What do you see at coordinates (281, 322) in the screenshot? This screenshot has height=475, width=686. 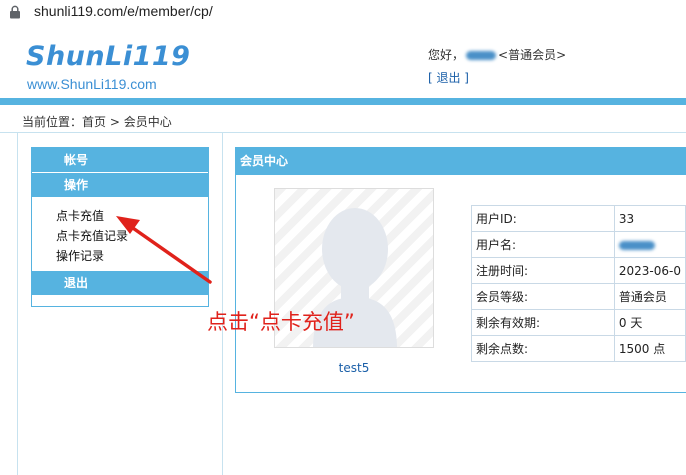 I see `annotation-text: 点击“点卡充值”` at bounding box center [281, 322].